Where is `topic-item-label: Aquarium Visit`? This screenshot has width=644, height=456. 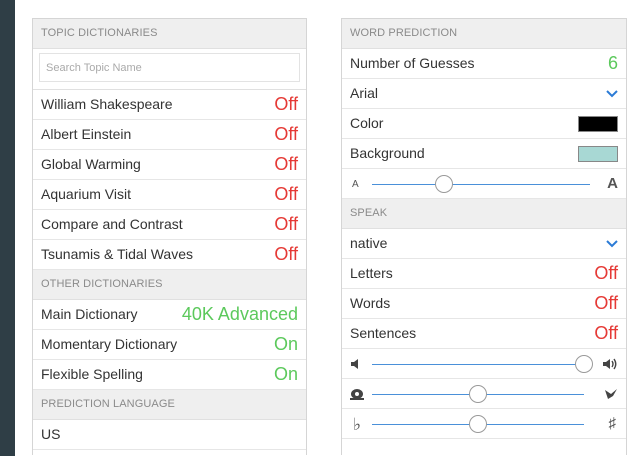
topic-item-label: Aquarium Visit is located at coordinates (86, 194).